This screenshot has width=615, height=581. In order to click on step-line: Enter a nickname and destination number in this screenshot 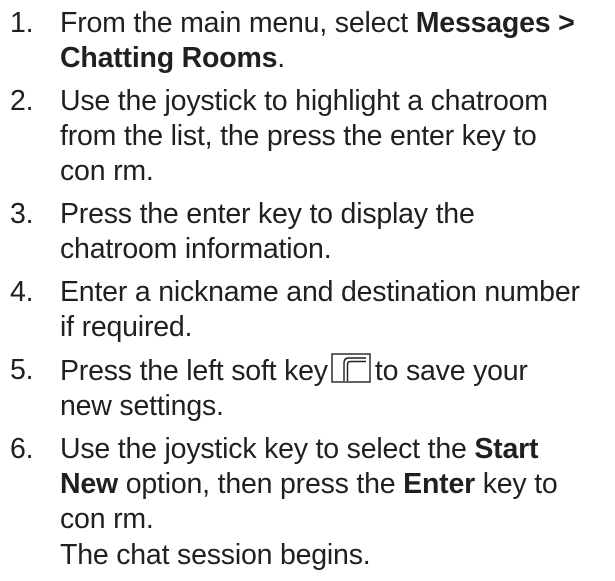, I will do `click(320, 292)`.